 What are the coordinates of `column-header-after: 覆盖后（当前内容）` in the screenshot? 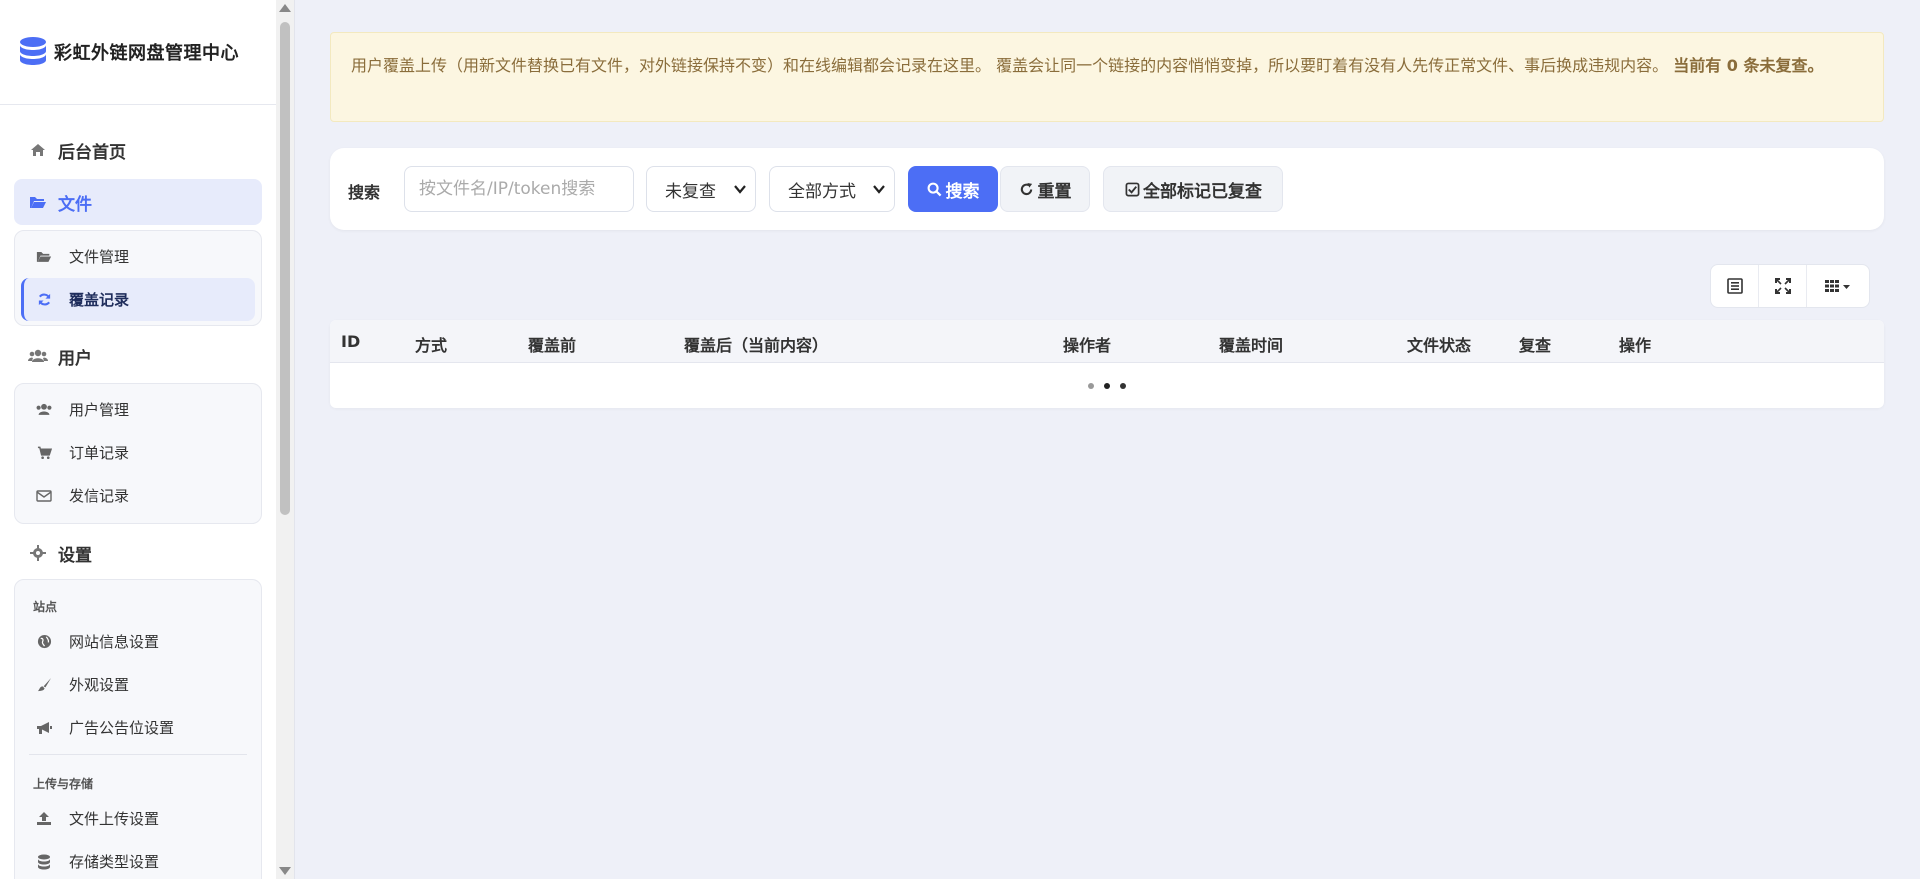 It's located at (756, 344).